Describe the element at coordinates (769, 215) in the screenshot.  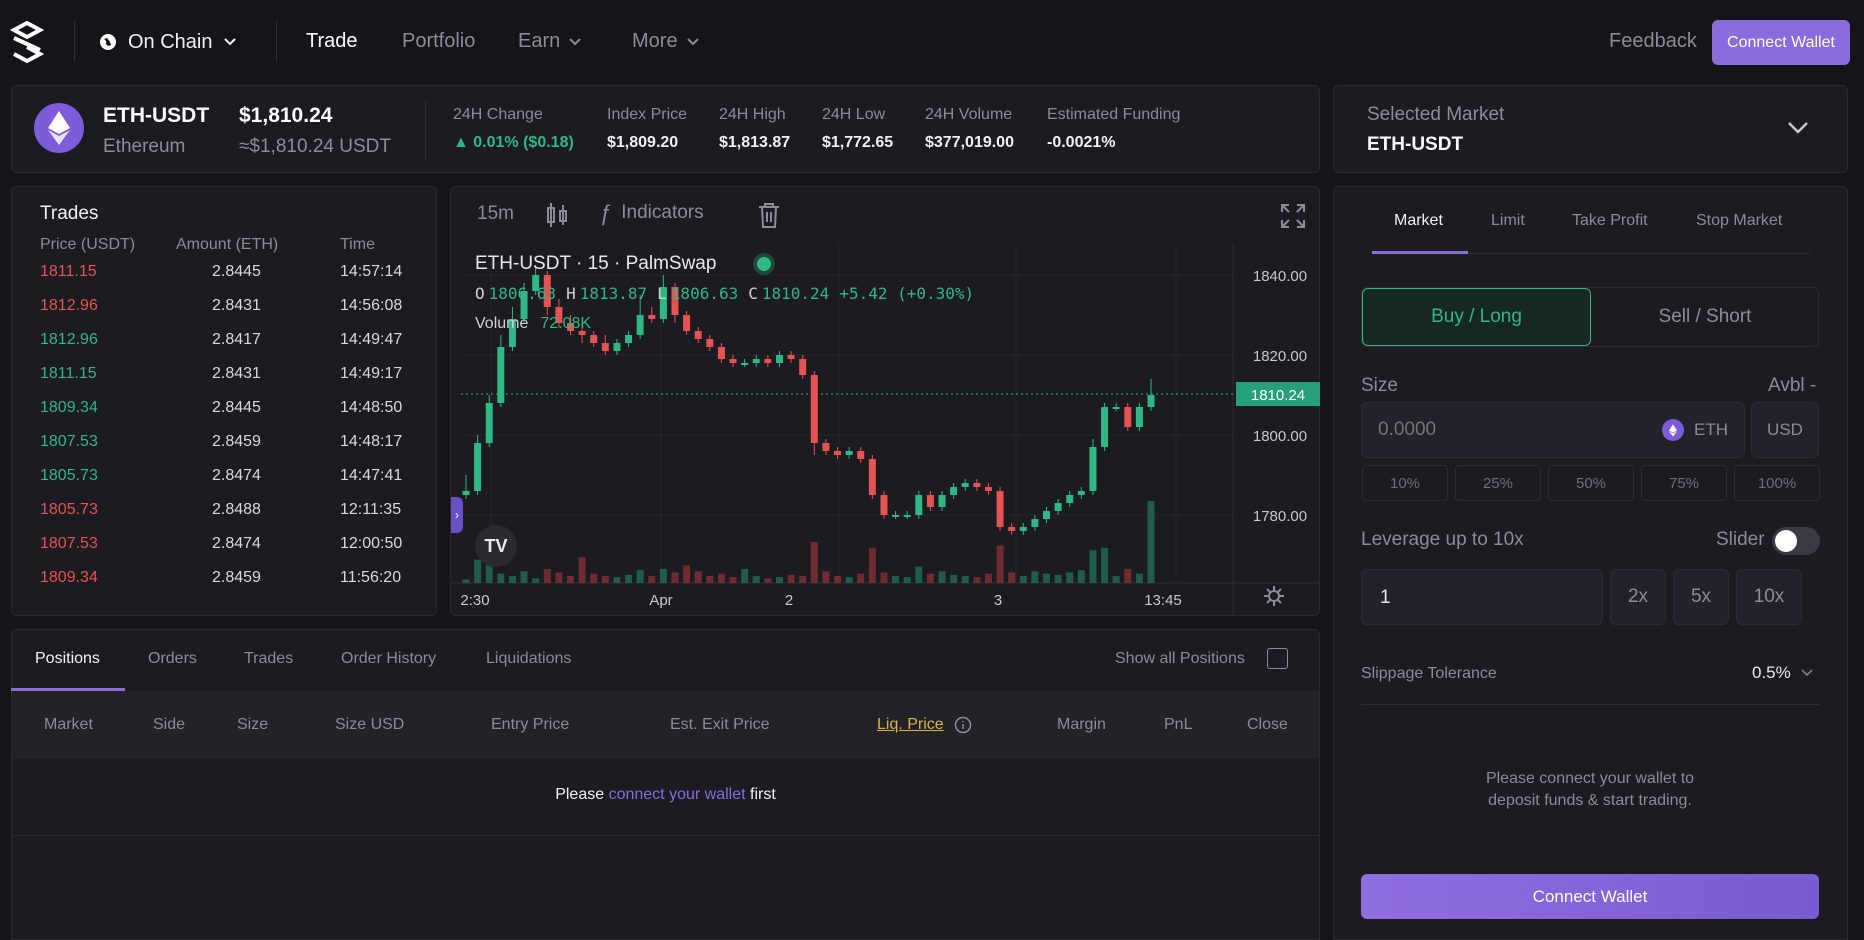
I see `trash-icon` at that location.